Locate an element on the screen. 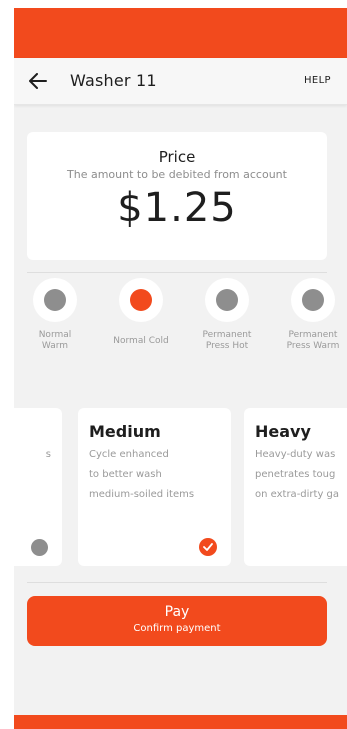 The width and height of the screenshot is (347, 729). price-subtitle: The amount to be debited from account is located at coordinates (177, 174).